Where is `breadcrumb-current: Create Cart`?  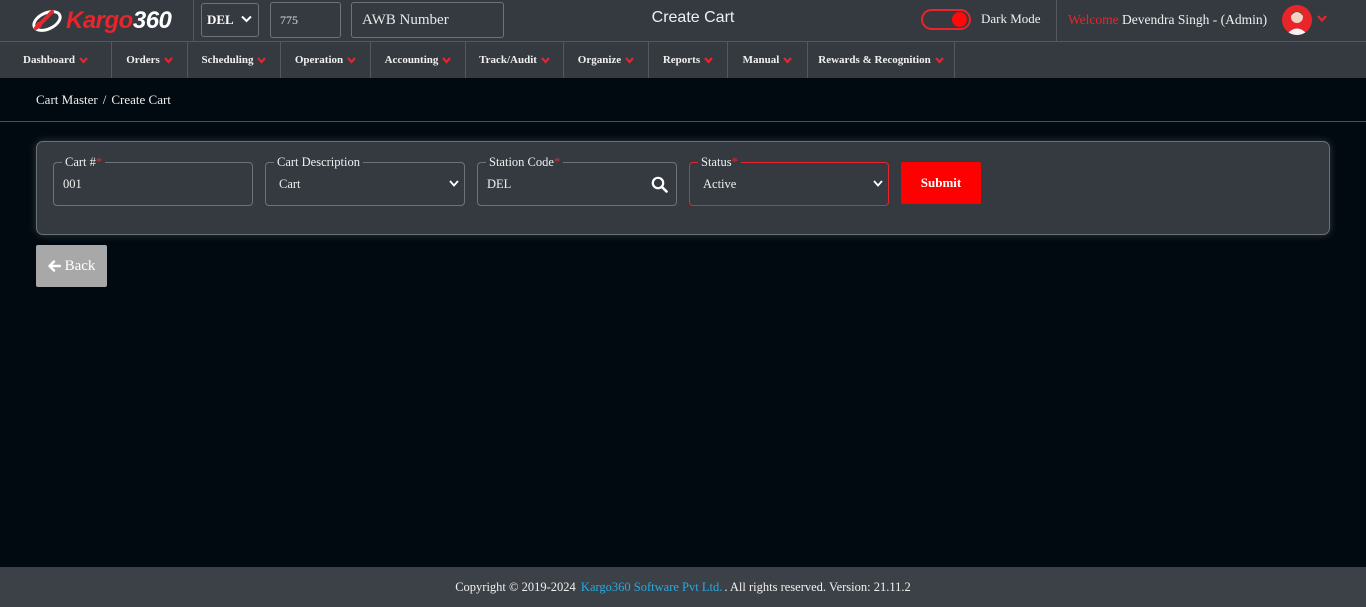
breadcrumb-current: Create Cart is located at coordinates (141, 99).